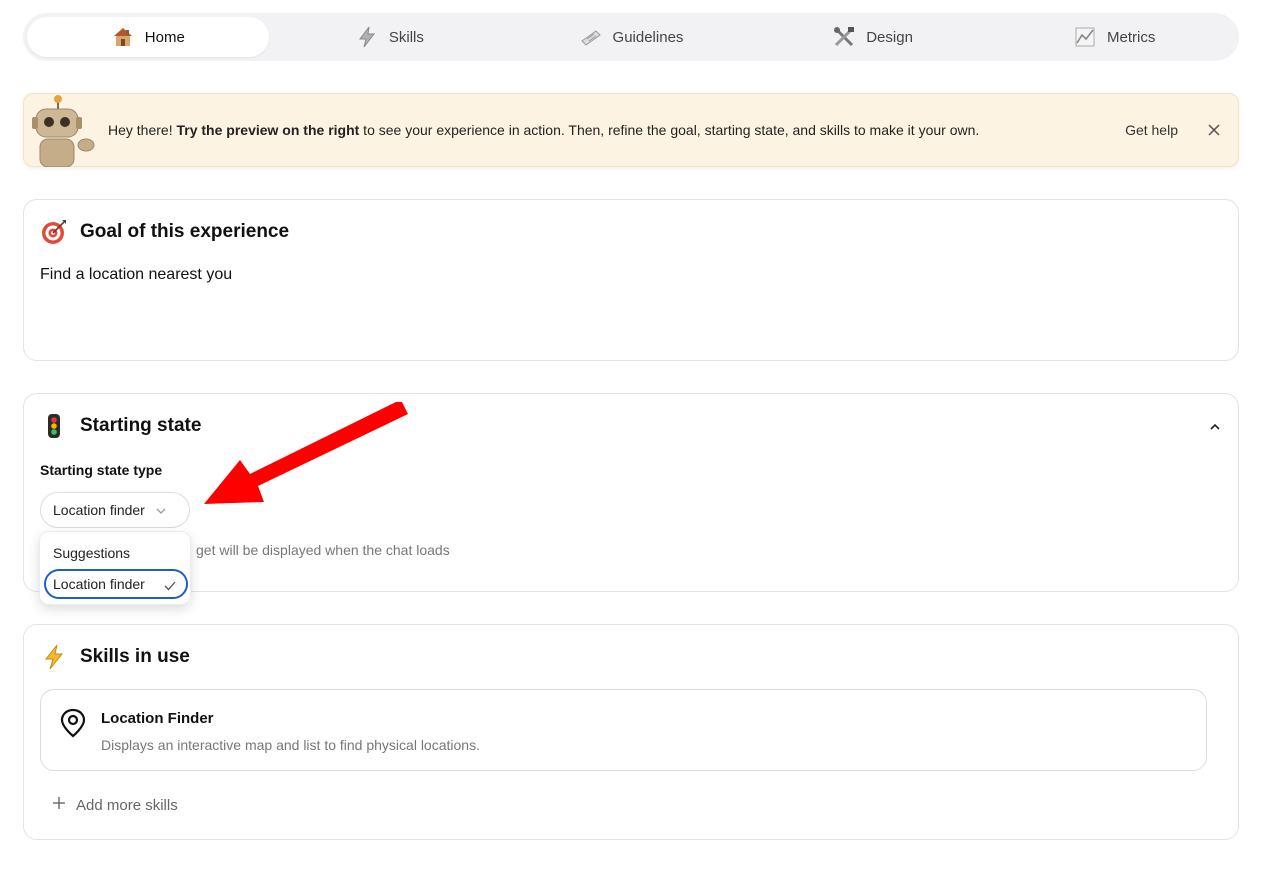  What do you see at coordinates (116, 553) in the screenshot?
I see `dropdown-option-suggestions: Suggestions` at bounding box center [116, 553].